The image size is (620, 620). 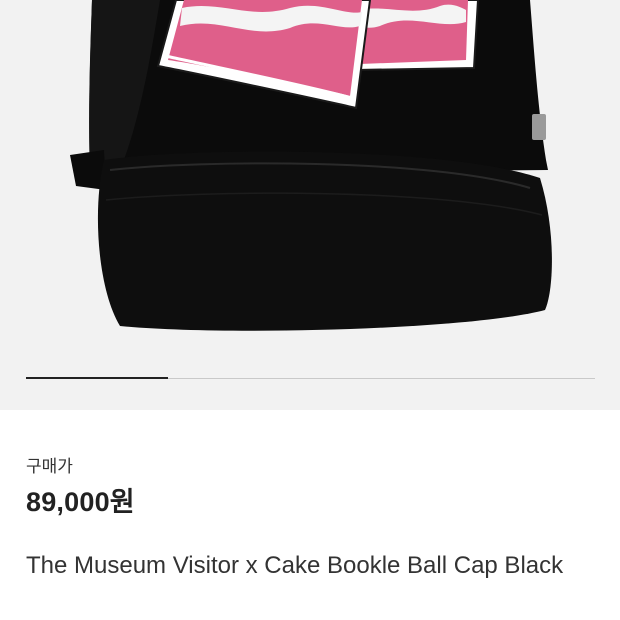 What do you see at coordinates (539, 127) in the screenshot?
I see `side-tag` at bounding box center [539, 127].